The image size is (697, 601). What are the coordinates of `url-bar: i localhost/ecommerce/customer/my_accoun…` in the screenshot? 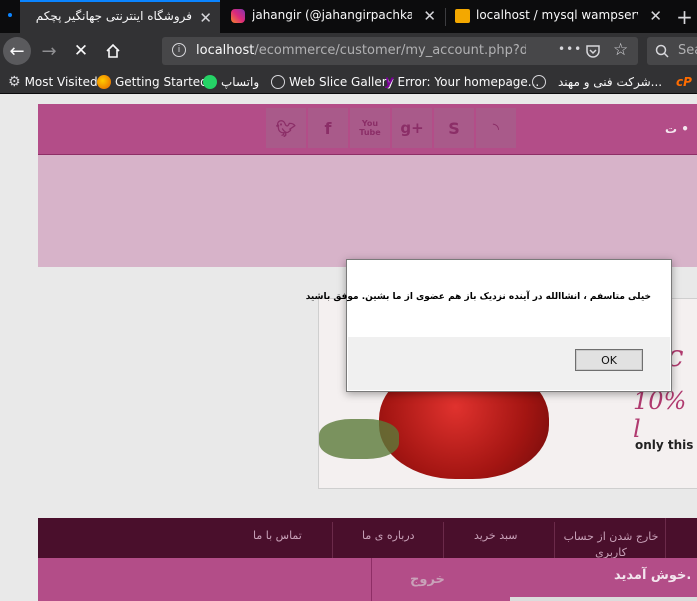 It's located at (400, 51).